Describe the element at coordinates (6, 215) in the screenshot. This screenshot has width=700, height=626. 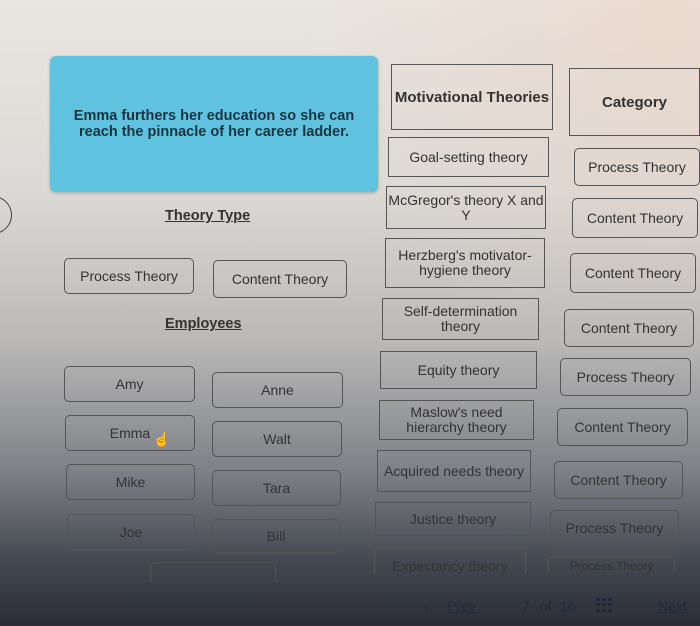
I see `side-circle-button` at that location.